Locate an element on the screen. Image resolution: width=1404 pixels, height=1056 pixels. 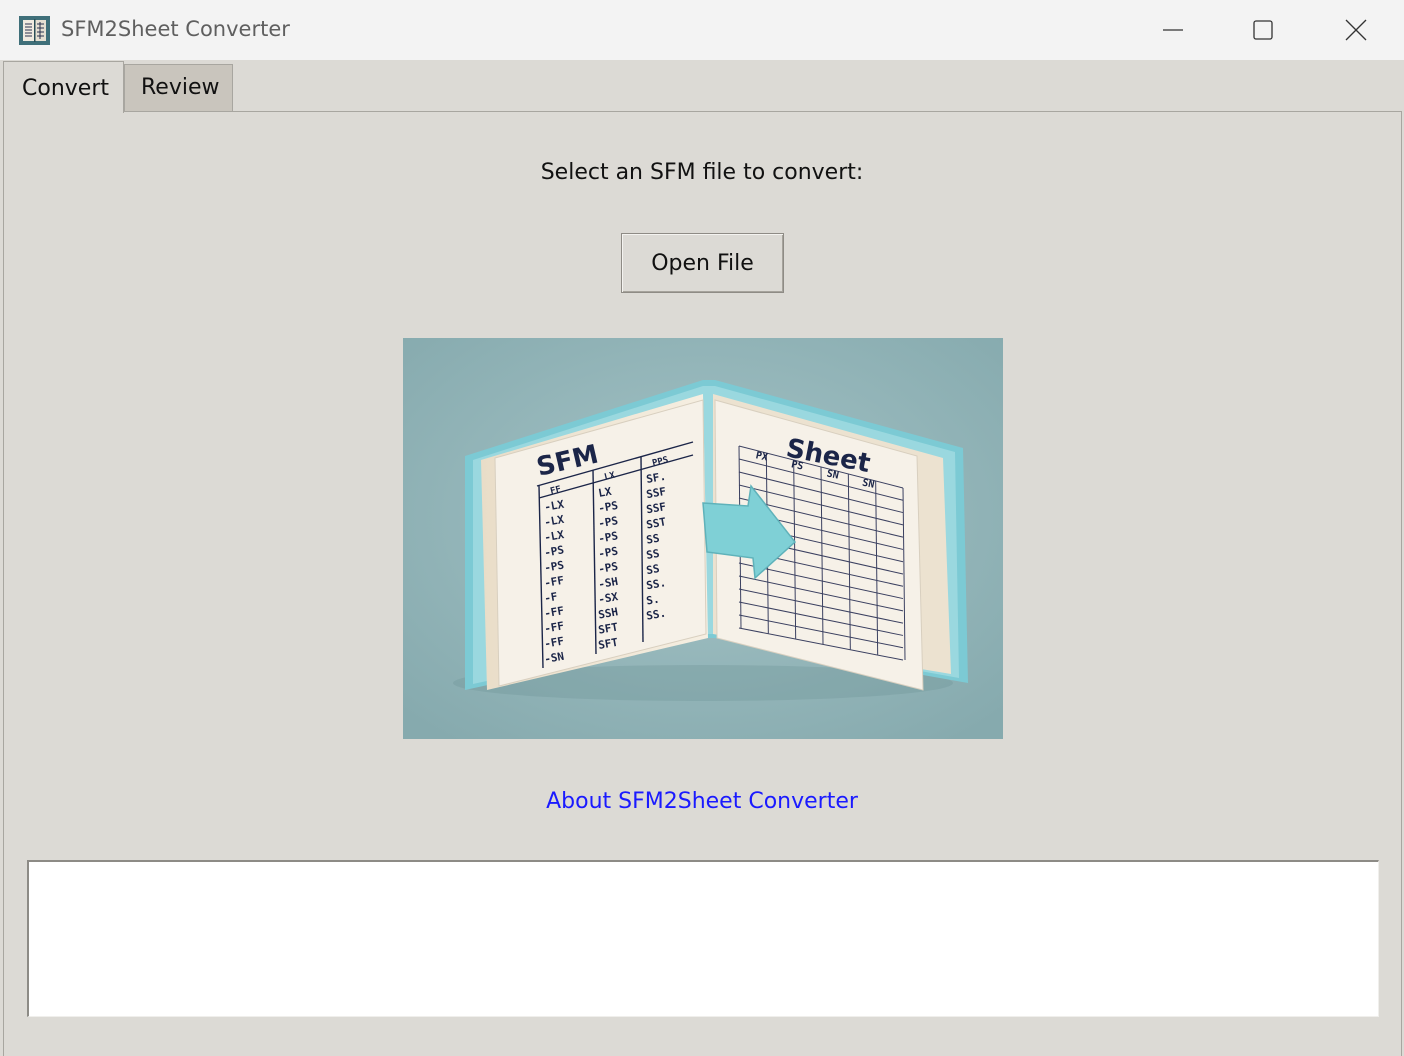
tab-review-label: Review is located at coordinates (180, 87).